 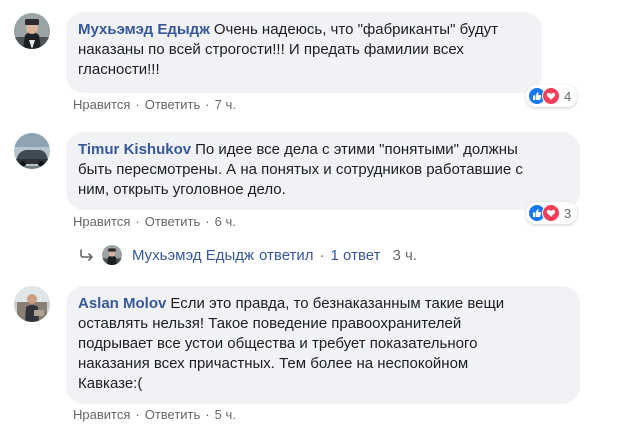 What do you see at coordinates (32, 31) in the screenshot?
I see `comment-1-avatar` at bounding box center [32, 31].